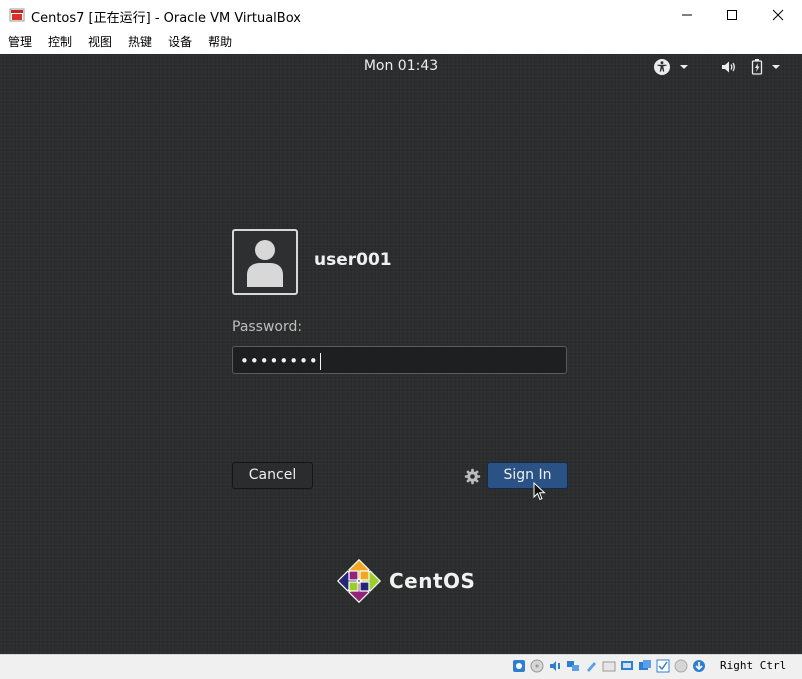  I want to click on mouse-pointer-icon, so click(539, 493).